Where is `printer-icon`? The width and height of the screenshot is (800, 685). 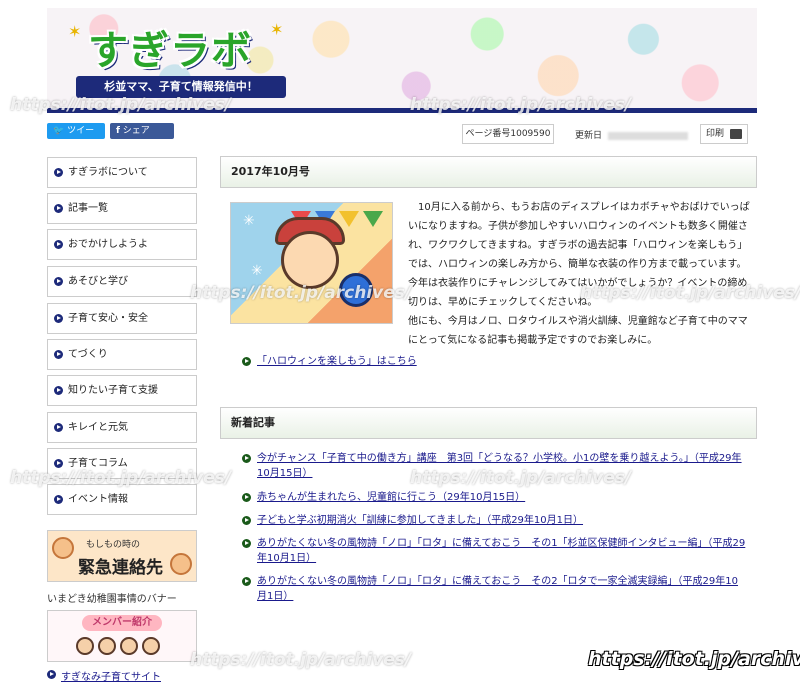 printer-icon is located at coordinates (736, 134).